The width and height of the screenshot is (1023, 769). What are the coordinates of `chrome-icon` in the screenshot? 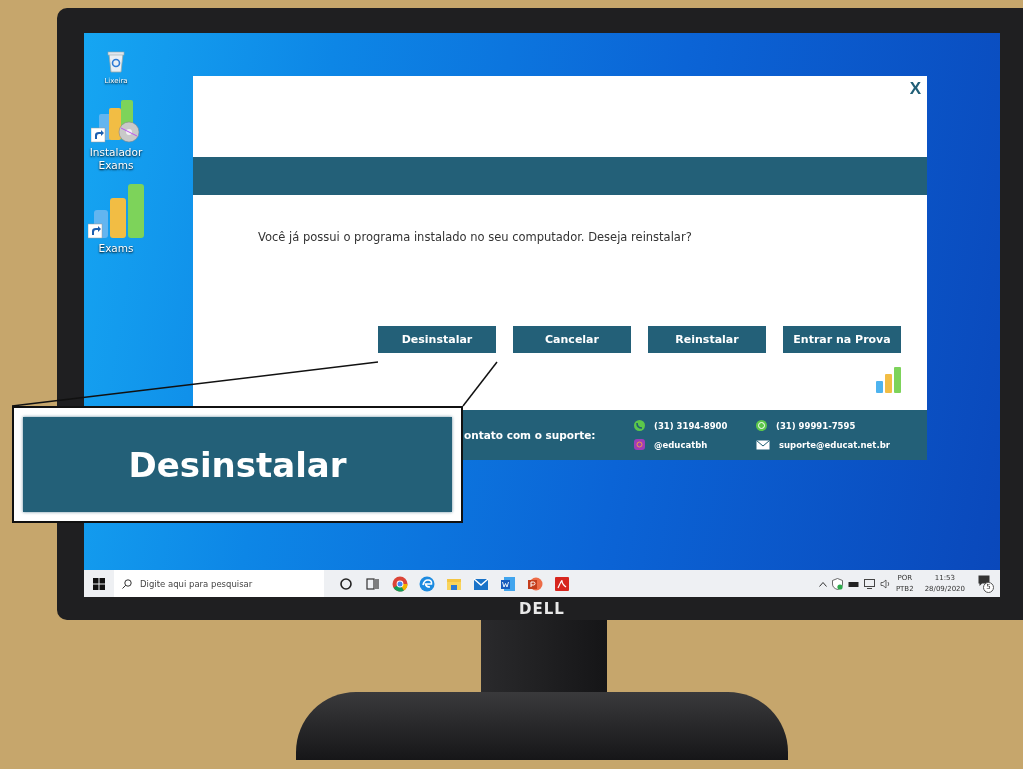 It's located at (399, 583).